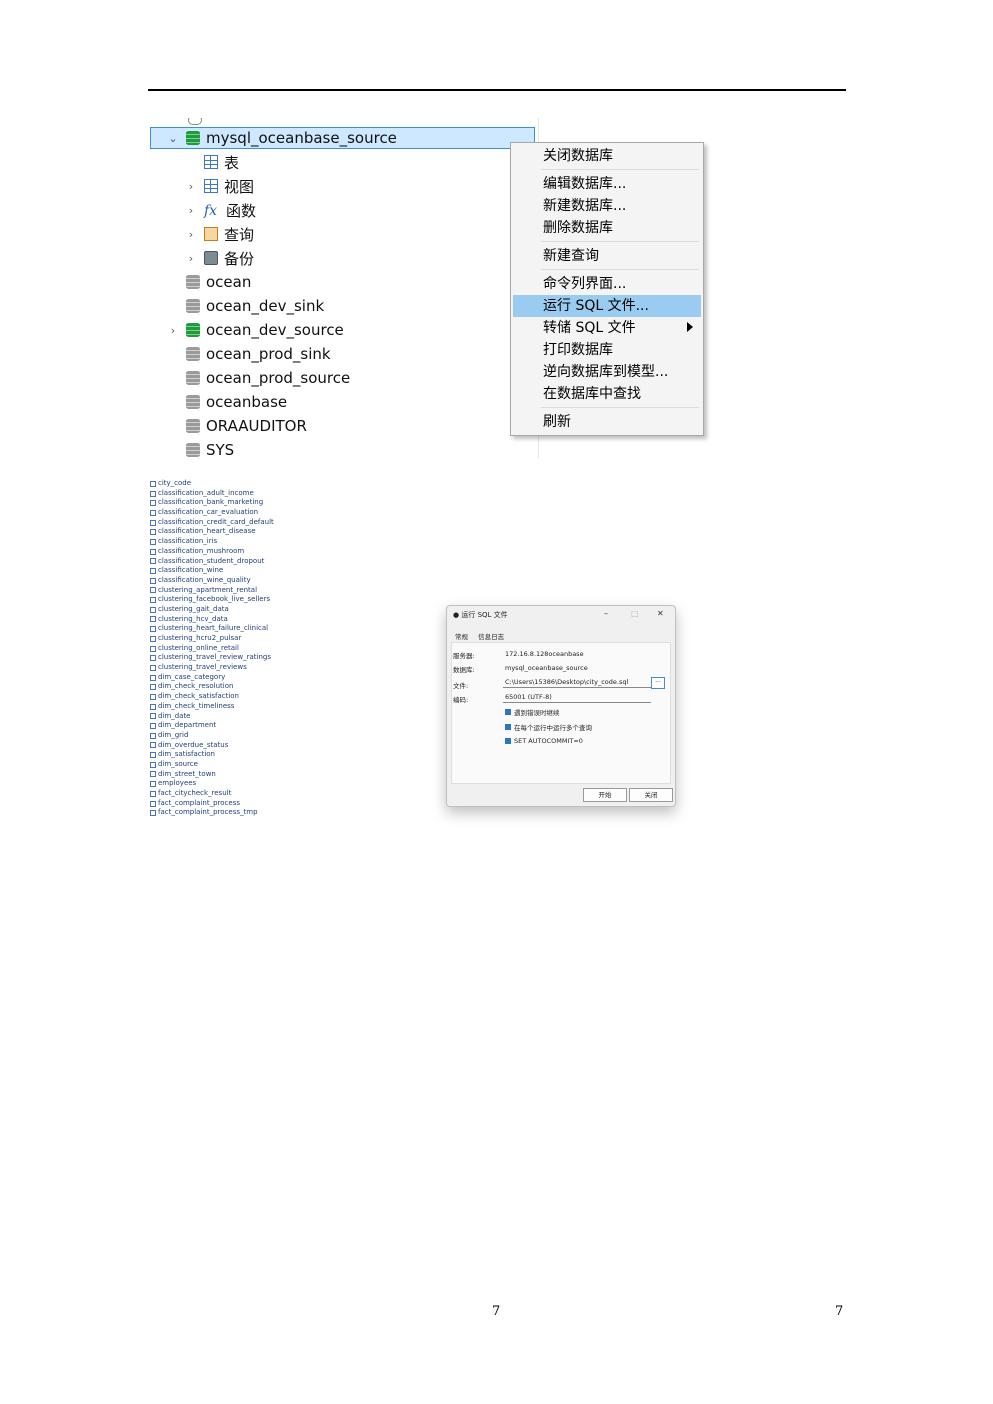 Image resolution: width=993 pixels, height=1404 pixels. I want to click on table-list-item: clustering_online_retail, so click(225, 649).